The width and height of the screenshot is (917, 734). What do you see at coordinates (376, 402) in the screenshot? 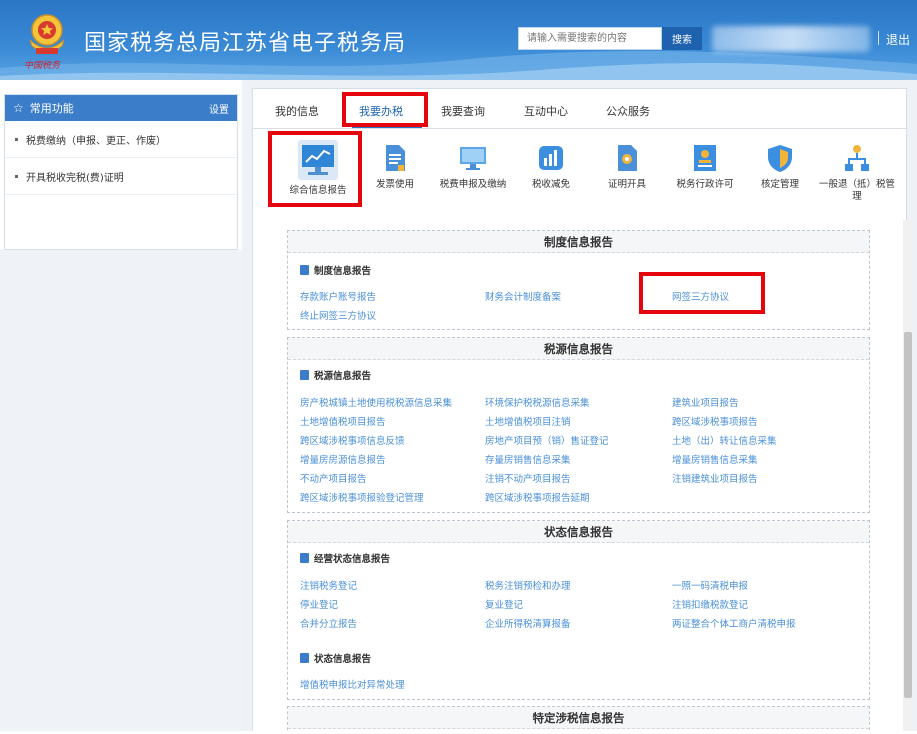
I see `link-item: 房产税城镇土地使用税税源信息采集` at bounding box center [376, 402].